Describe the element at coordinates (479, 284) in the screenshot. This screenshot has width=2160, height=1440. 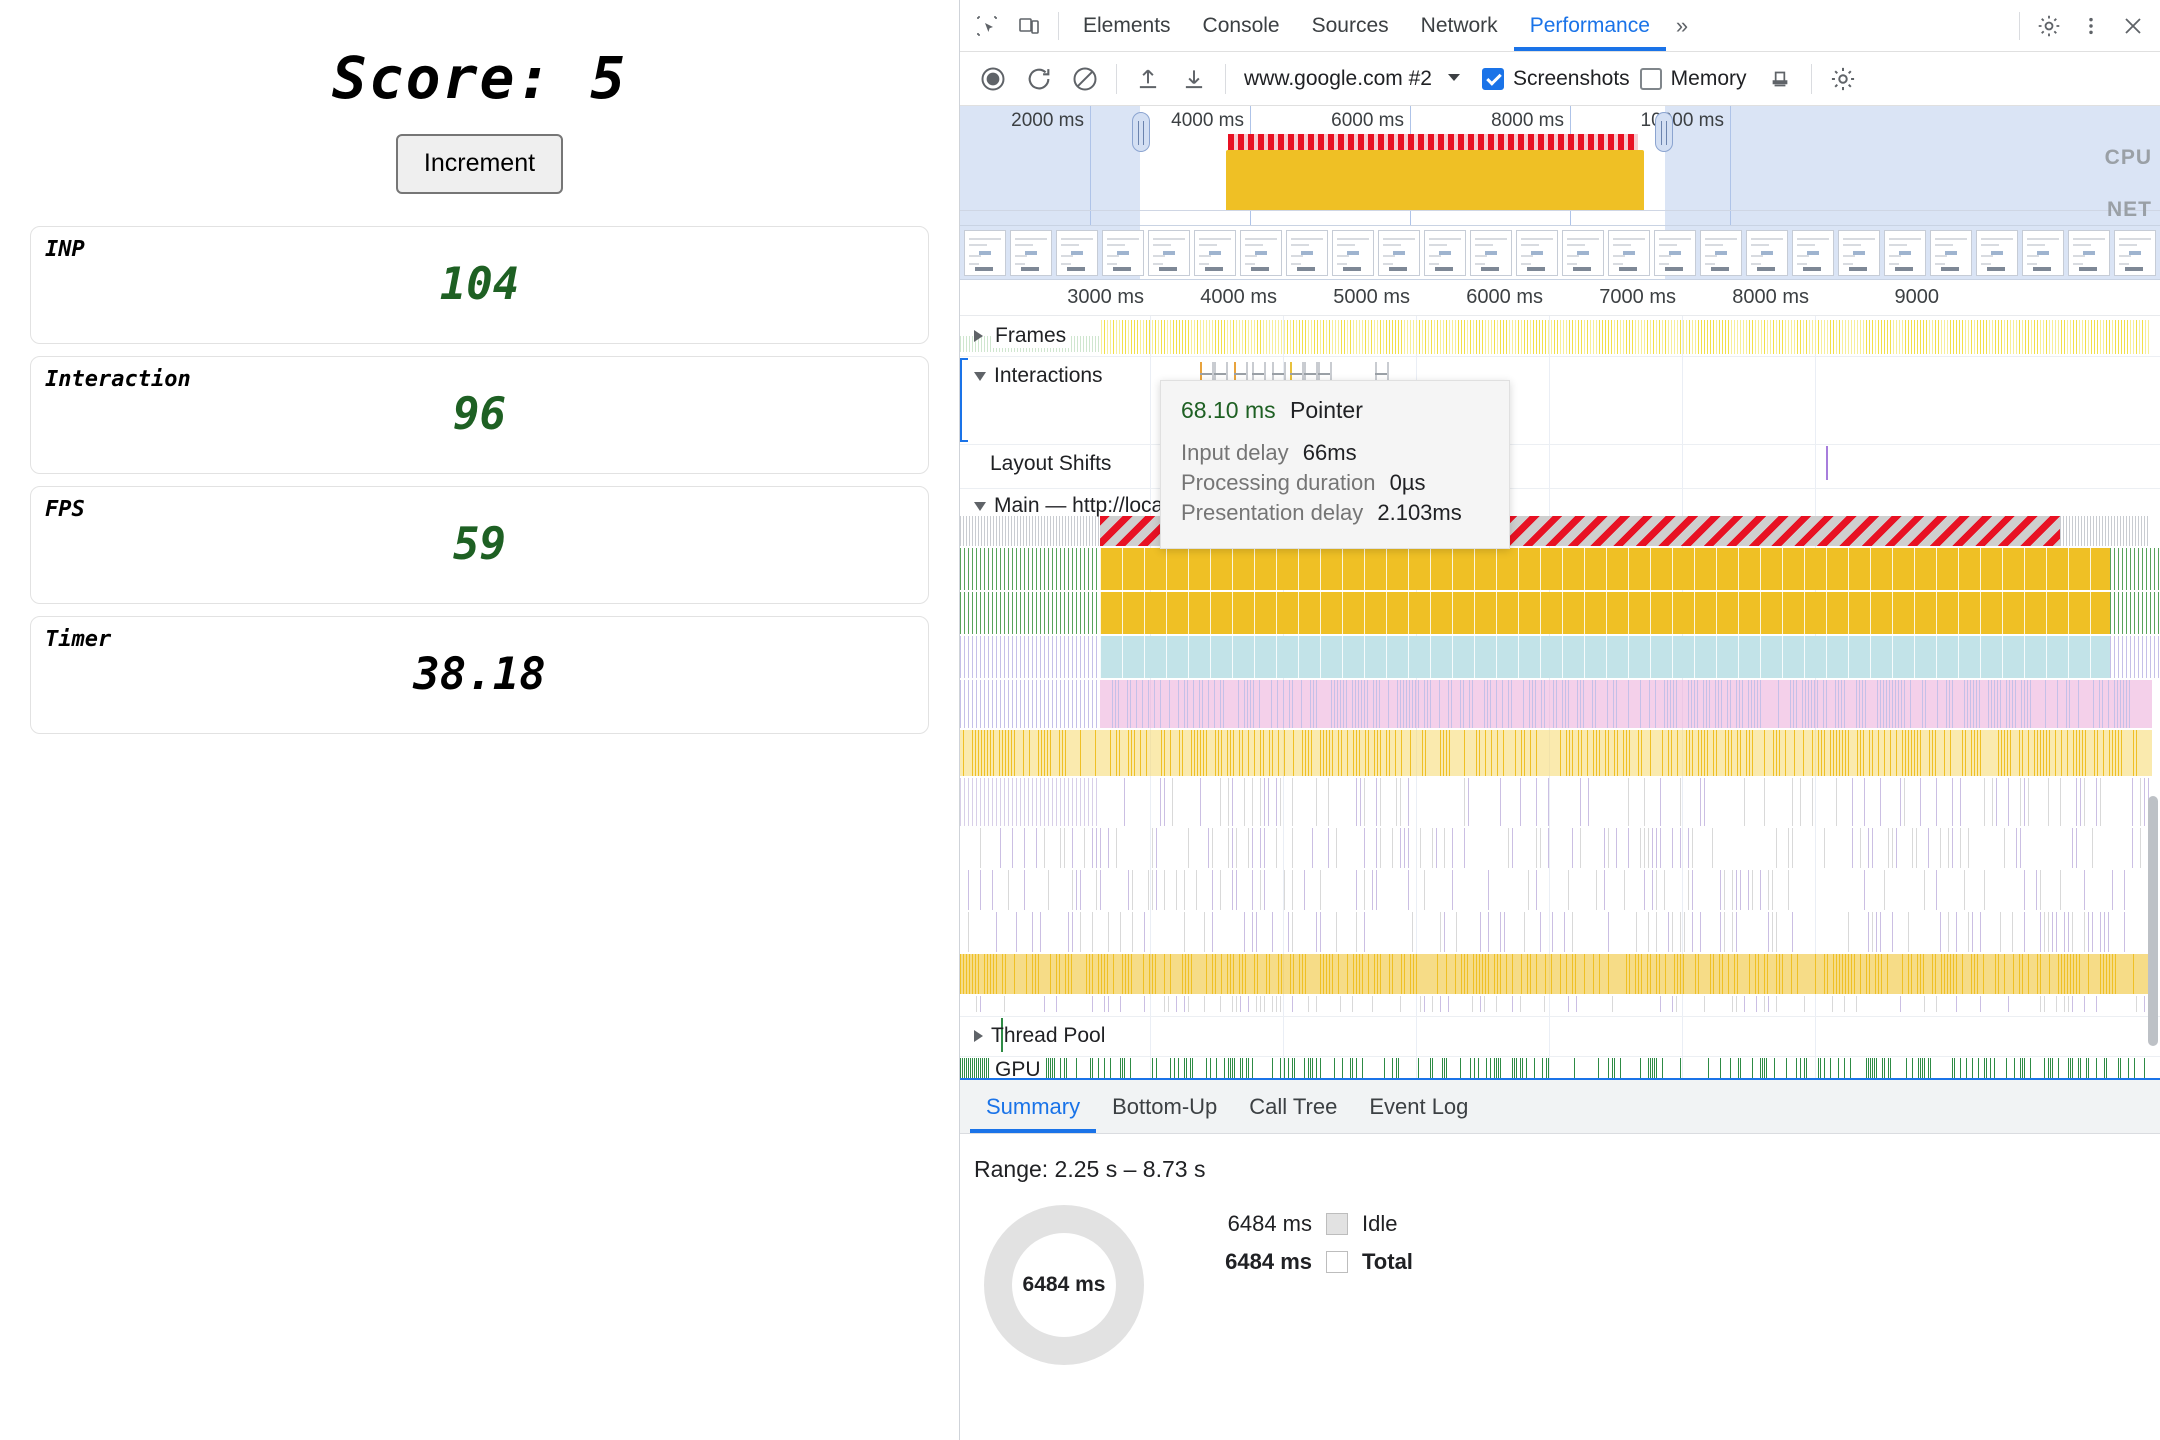
I see `metric-value: 104` at that location.